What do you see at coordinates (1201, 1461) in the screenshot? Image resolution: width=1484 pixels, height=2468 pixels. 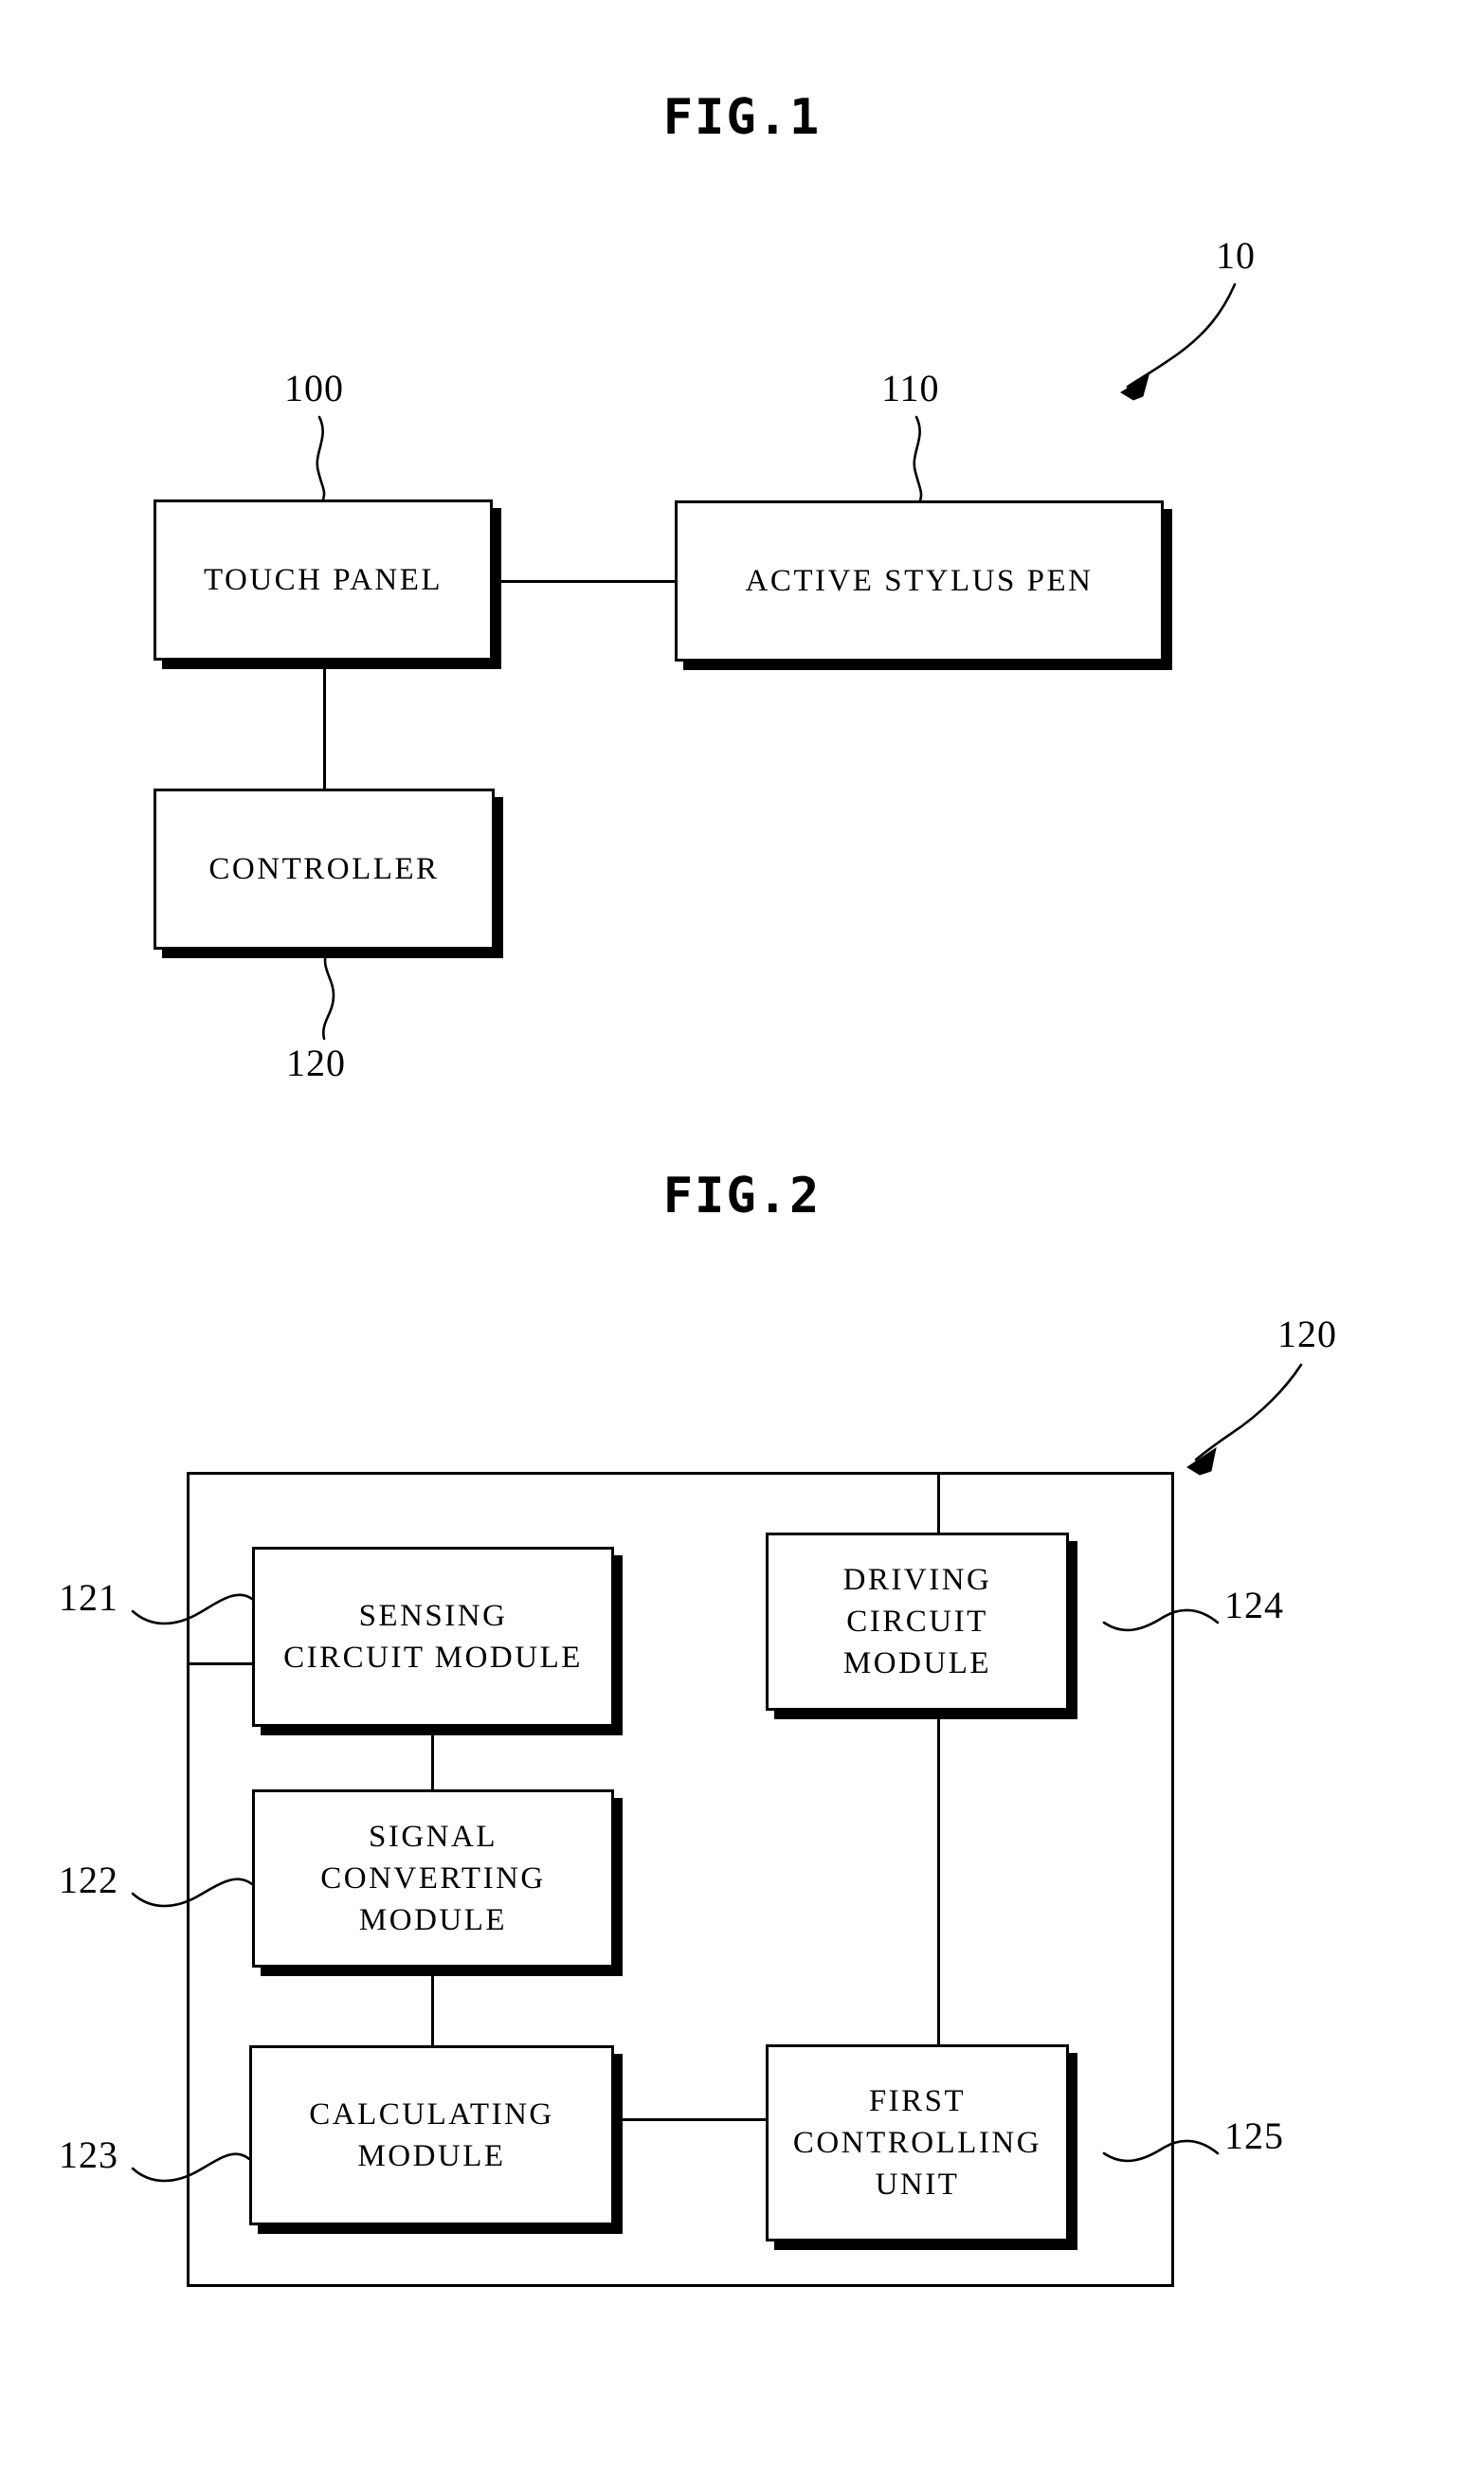 I see `arrowhead-120-fig2` at bounding box center [1201, 1461].